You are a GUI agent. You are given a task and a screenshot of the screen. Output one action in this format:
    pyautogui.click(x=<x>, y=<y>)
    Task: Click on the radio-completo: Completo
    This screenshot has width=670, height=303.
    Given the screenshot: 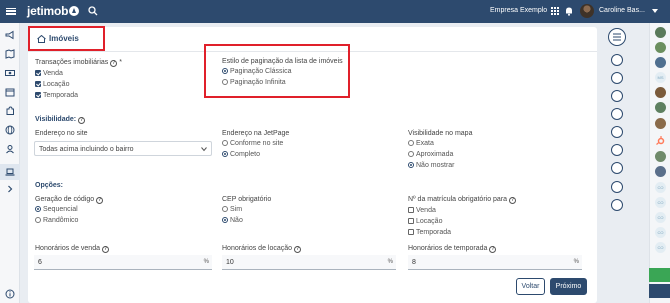 What is the action you would take?
    pyautogui.click(x=241, y=154)
    